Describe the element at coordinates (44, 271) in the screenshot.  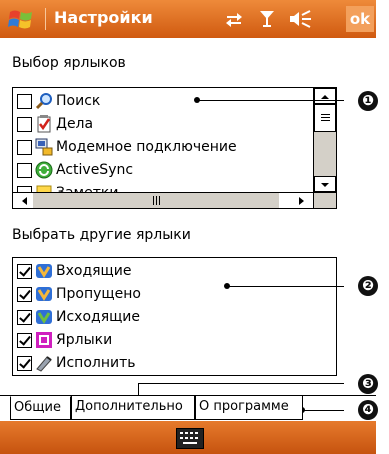
I see `inbox-icon` at that location.